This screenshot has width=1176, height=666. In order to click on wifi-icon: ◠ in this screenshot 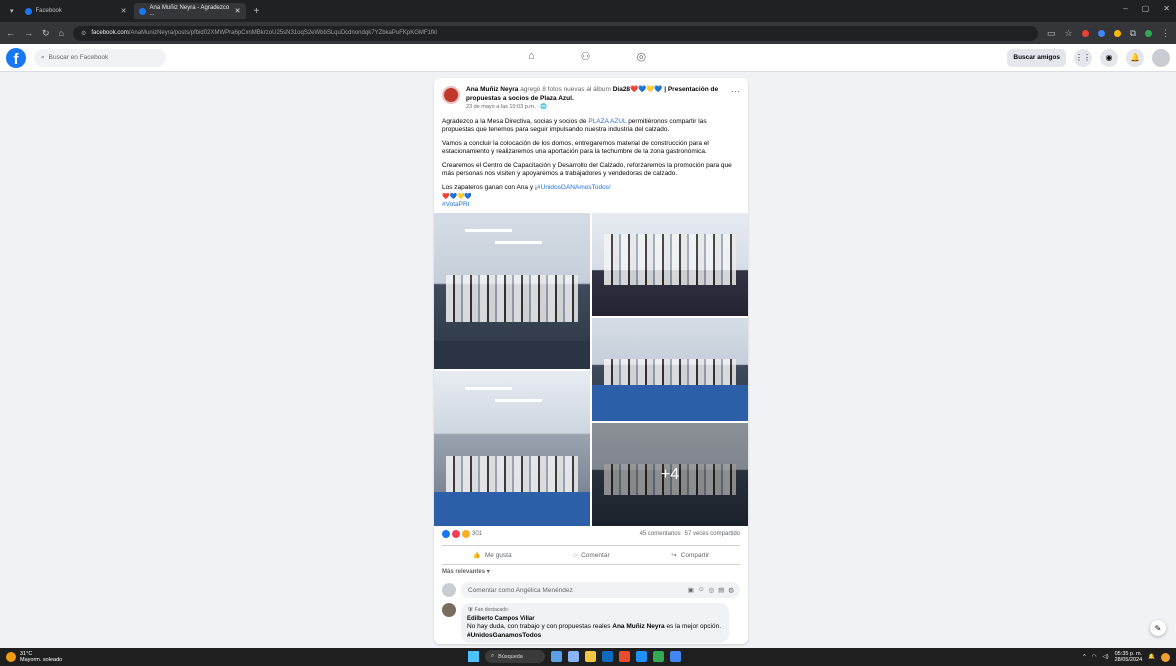, I will do `click(1094, 657)`.